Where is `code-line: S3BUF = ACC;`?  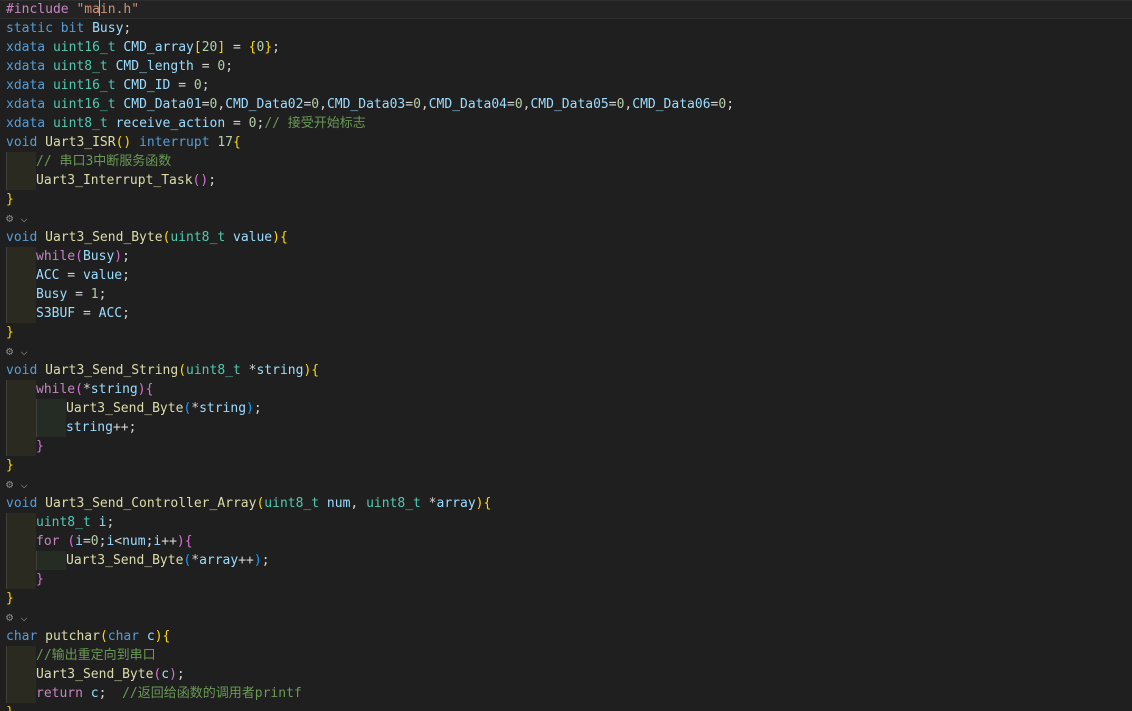
code-line: S3BUF = ACC; is located at coordinates (566, 313).